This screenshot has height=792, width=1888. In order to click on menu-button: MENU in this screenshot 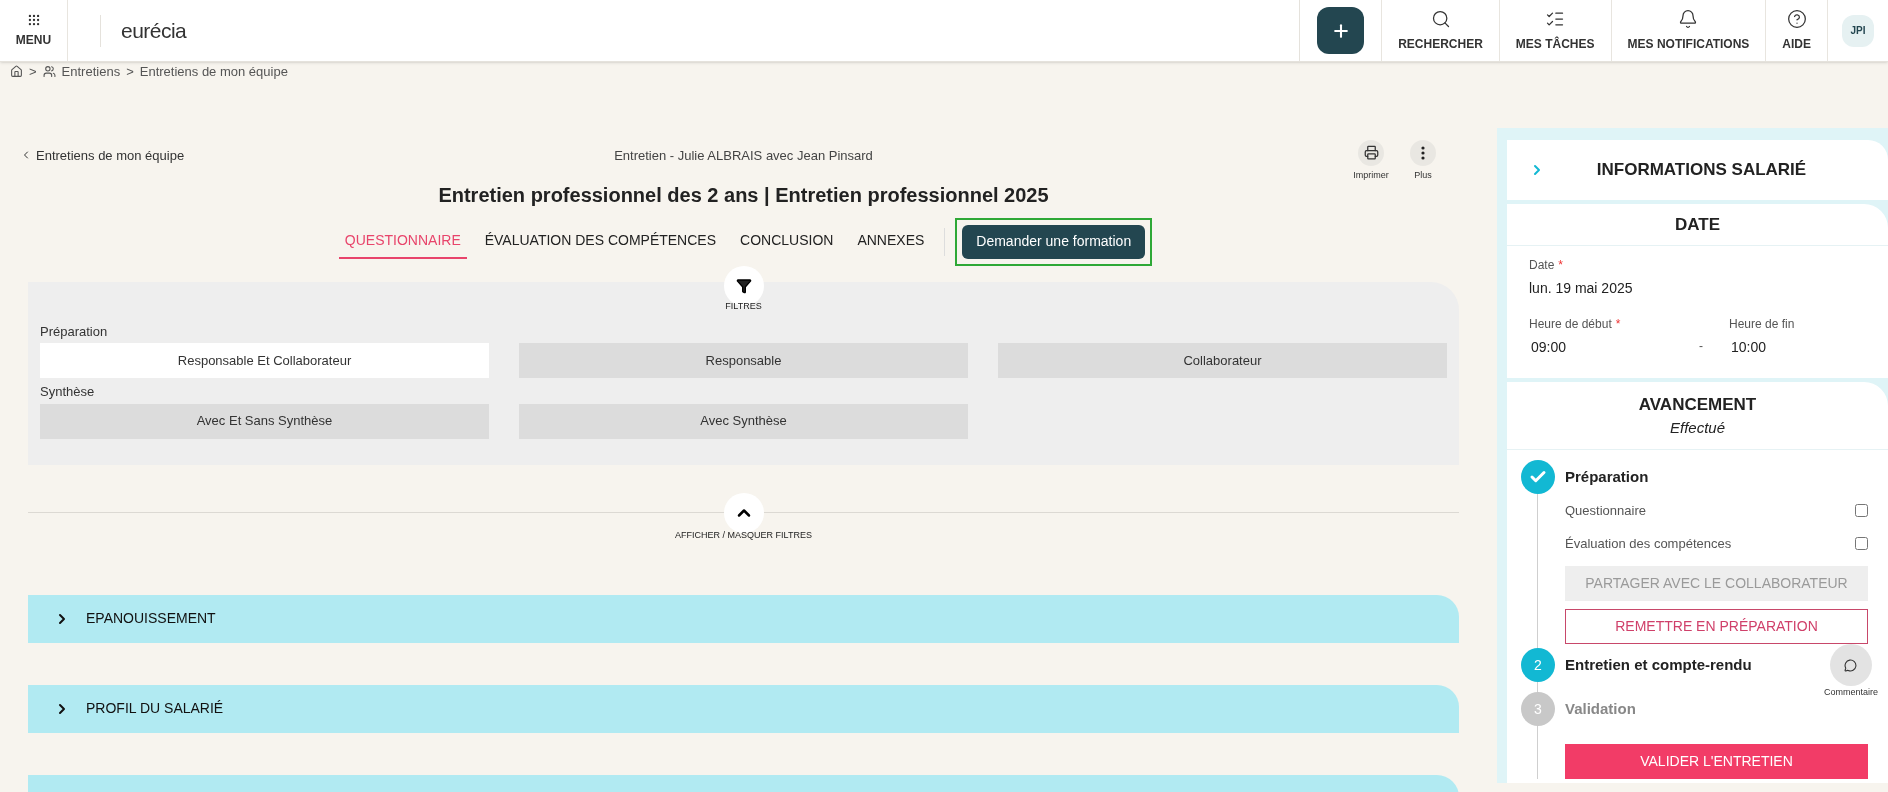, I will do `click(34, 30)`.